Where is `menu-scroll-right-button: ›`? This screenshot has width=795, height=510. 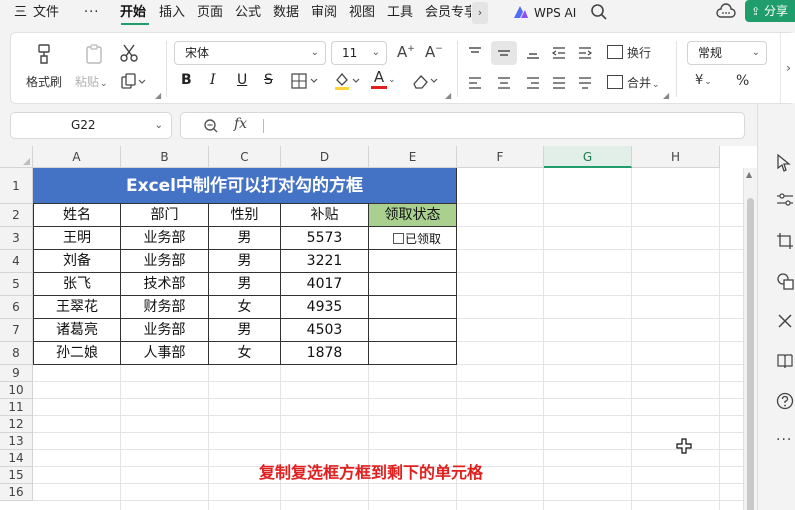 menu-scroll-right-button: › is located at coordinates (480, 13).